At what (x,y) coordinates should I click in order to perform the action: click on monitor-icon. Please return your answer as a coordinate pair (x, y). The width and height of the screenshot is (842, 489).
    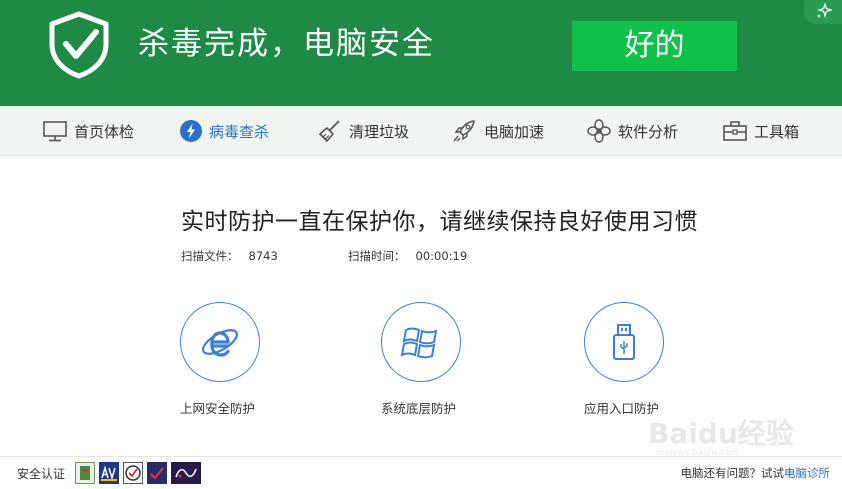
    Looking at the image, I should click on (55, 131).